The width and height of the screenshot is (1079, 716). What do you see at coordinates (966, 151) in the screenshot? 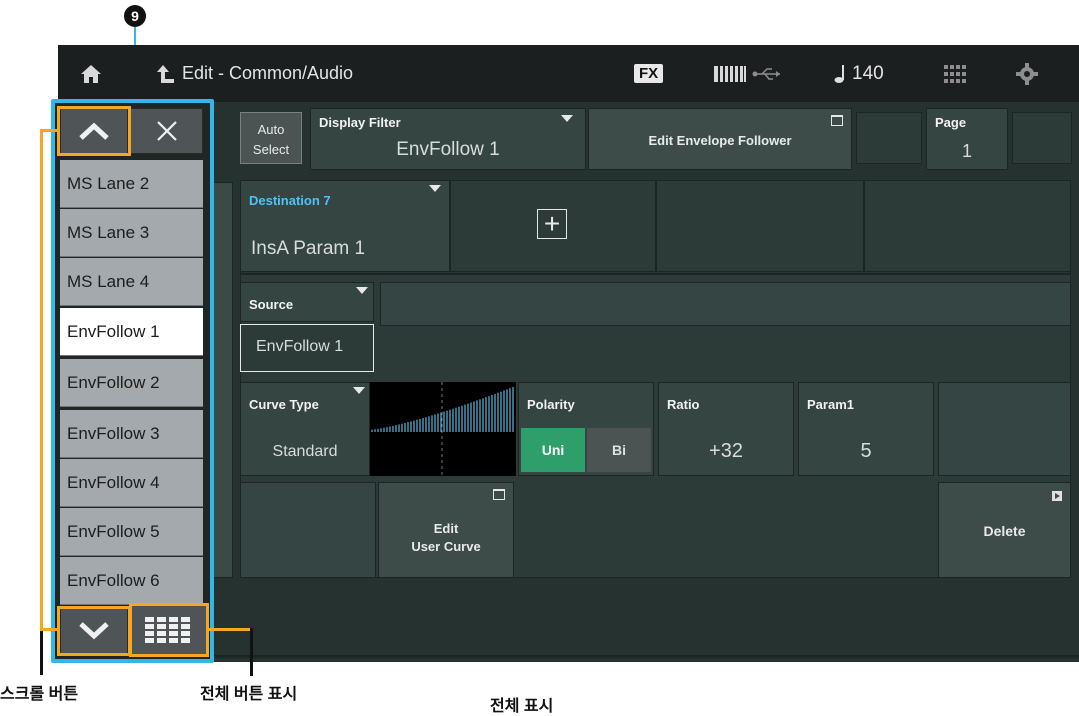
I see `page-value: 1` at bounding box center [966, 151].